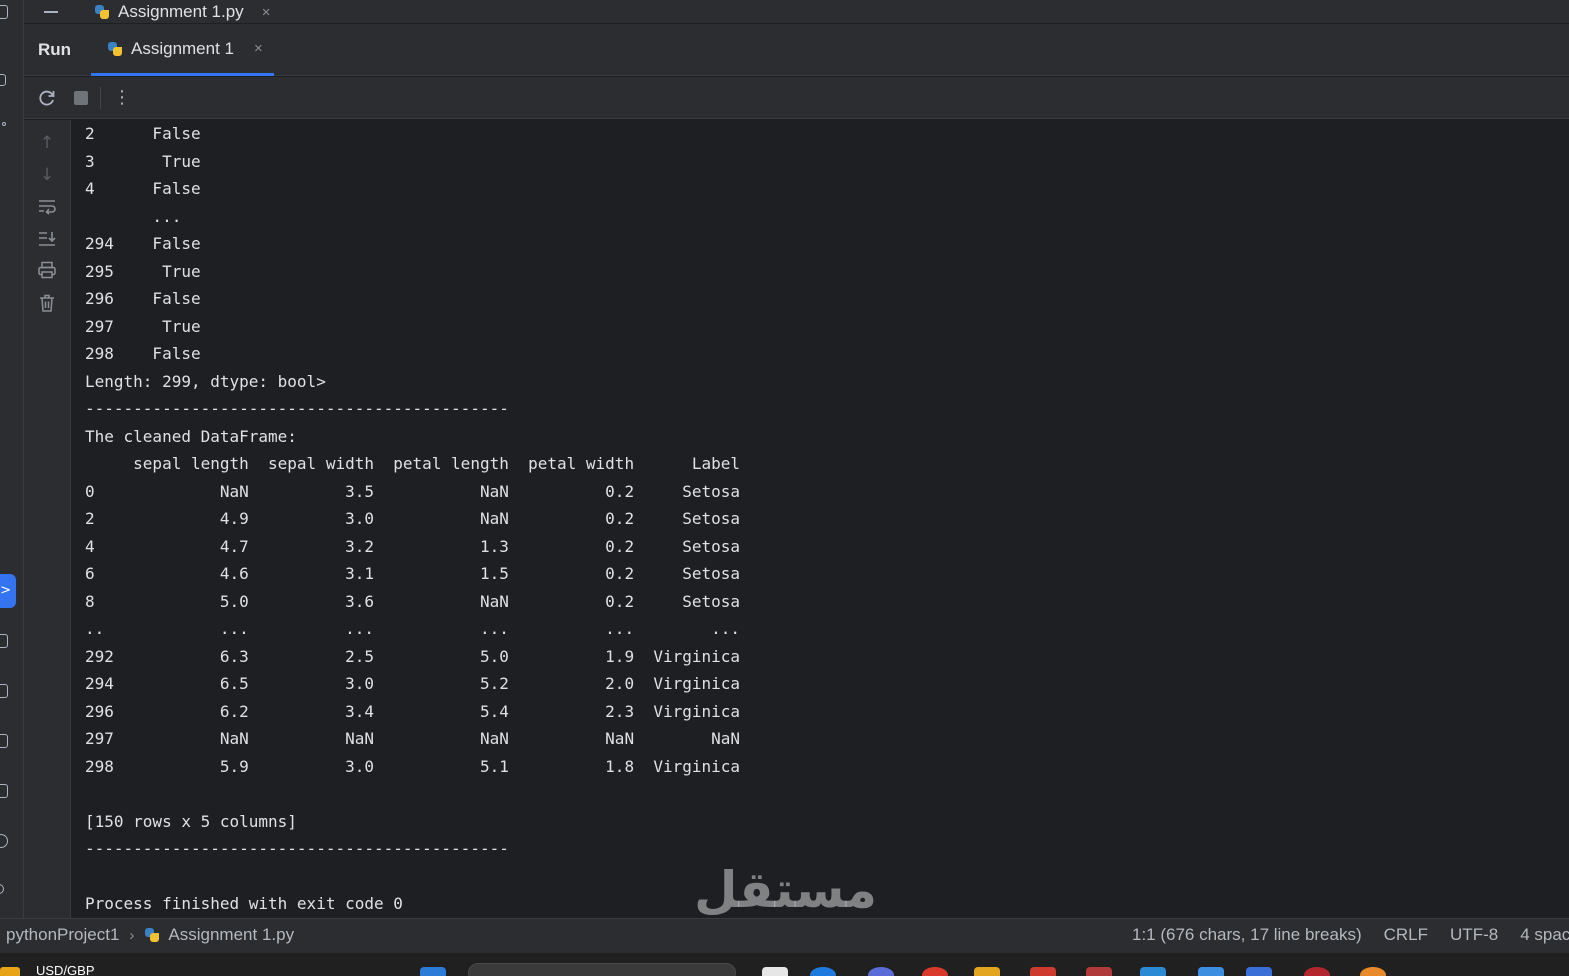  Describe the element at coordinates (81, 98) in the screenshot. I see `stop-icon` at that location.